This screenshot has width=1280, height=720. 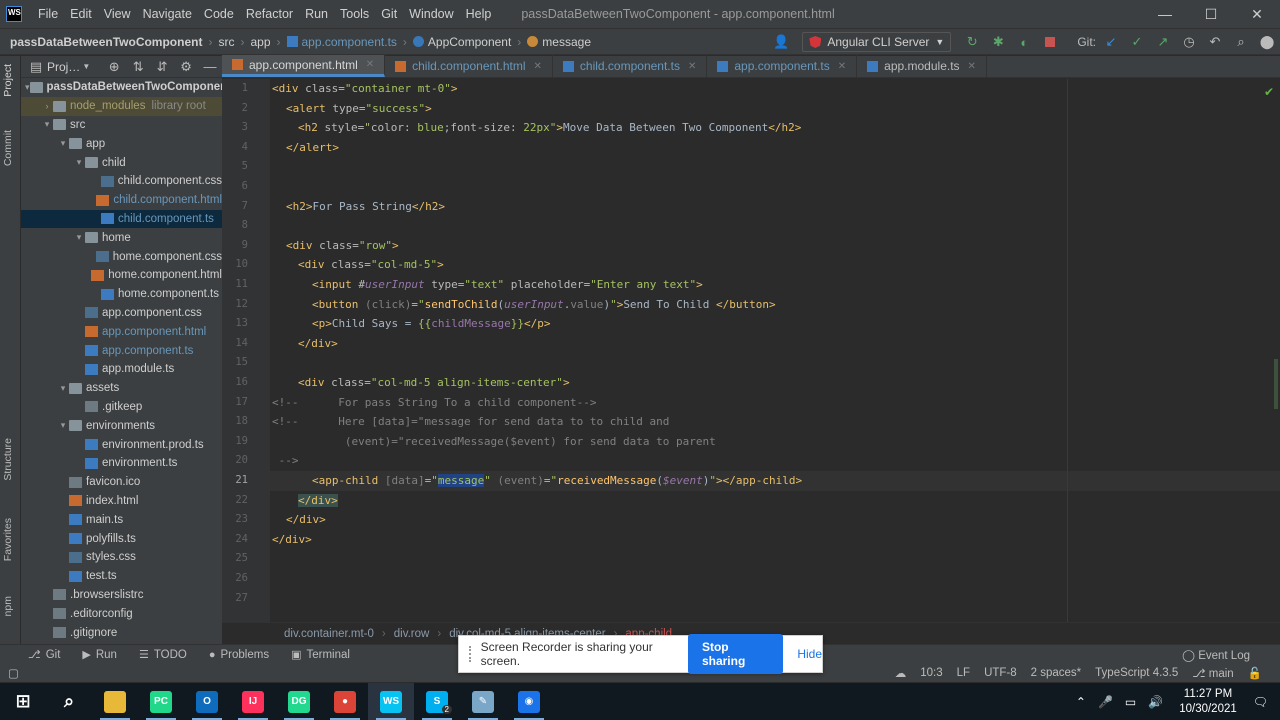 I want to click on tree-file: home.component.html, so click(x=121, y=275).